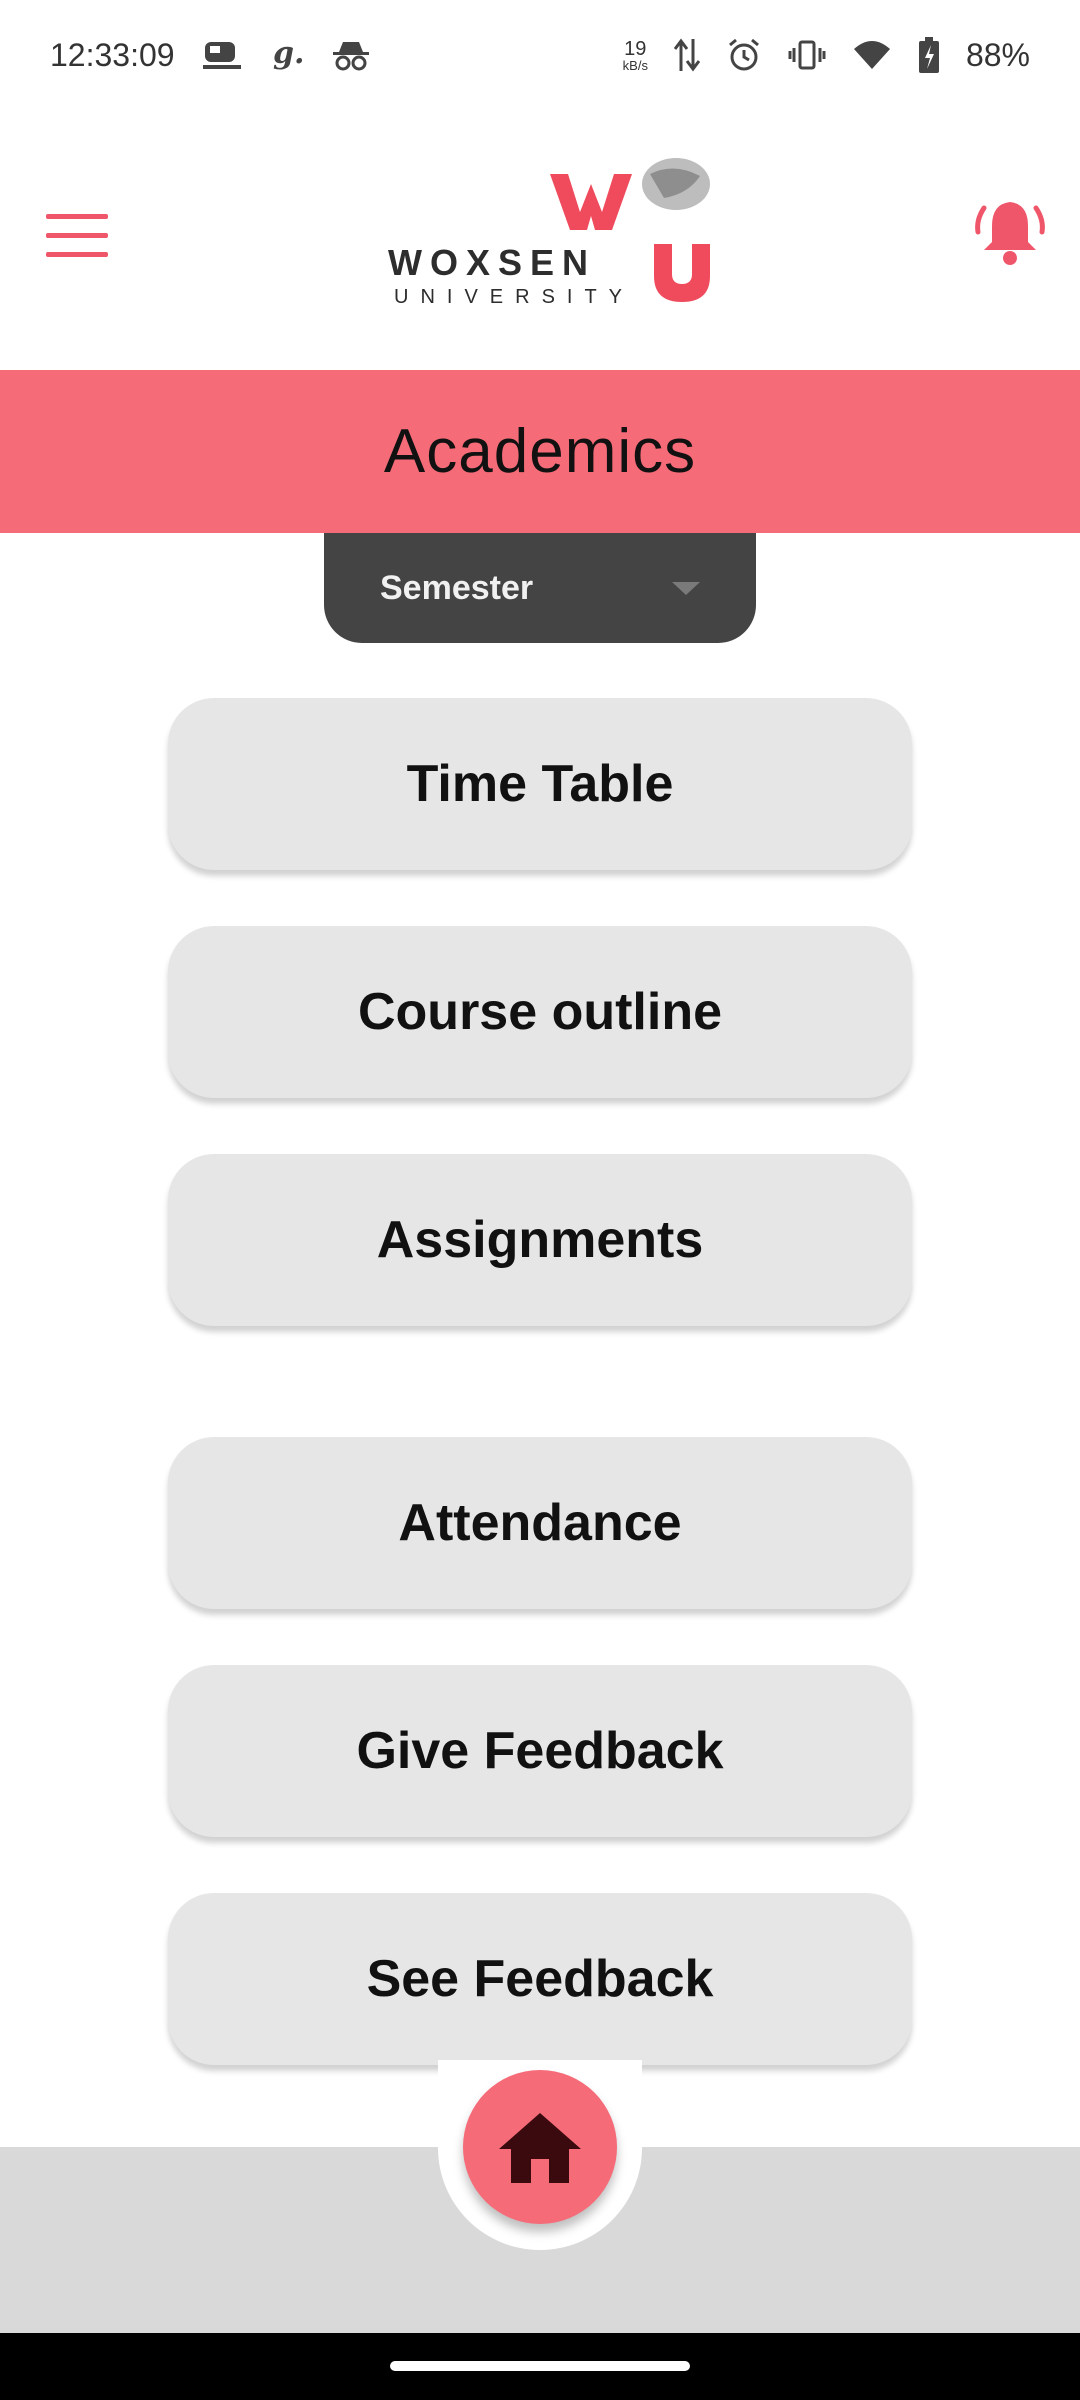  I want to click on net-speed: 19 kB/s, so click(635, 55).